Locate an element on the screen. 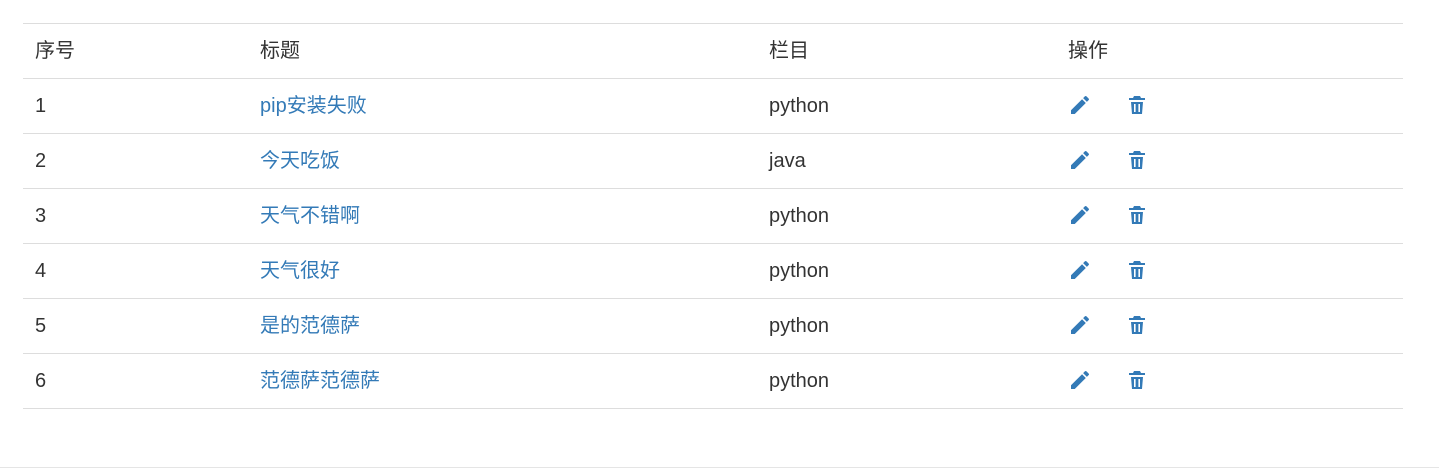  table-row: 3 天气不错啊 python is located at coordinates (713, 216).